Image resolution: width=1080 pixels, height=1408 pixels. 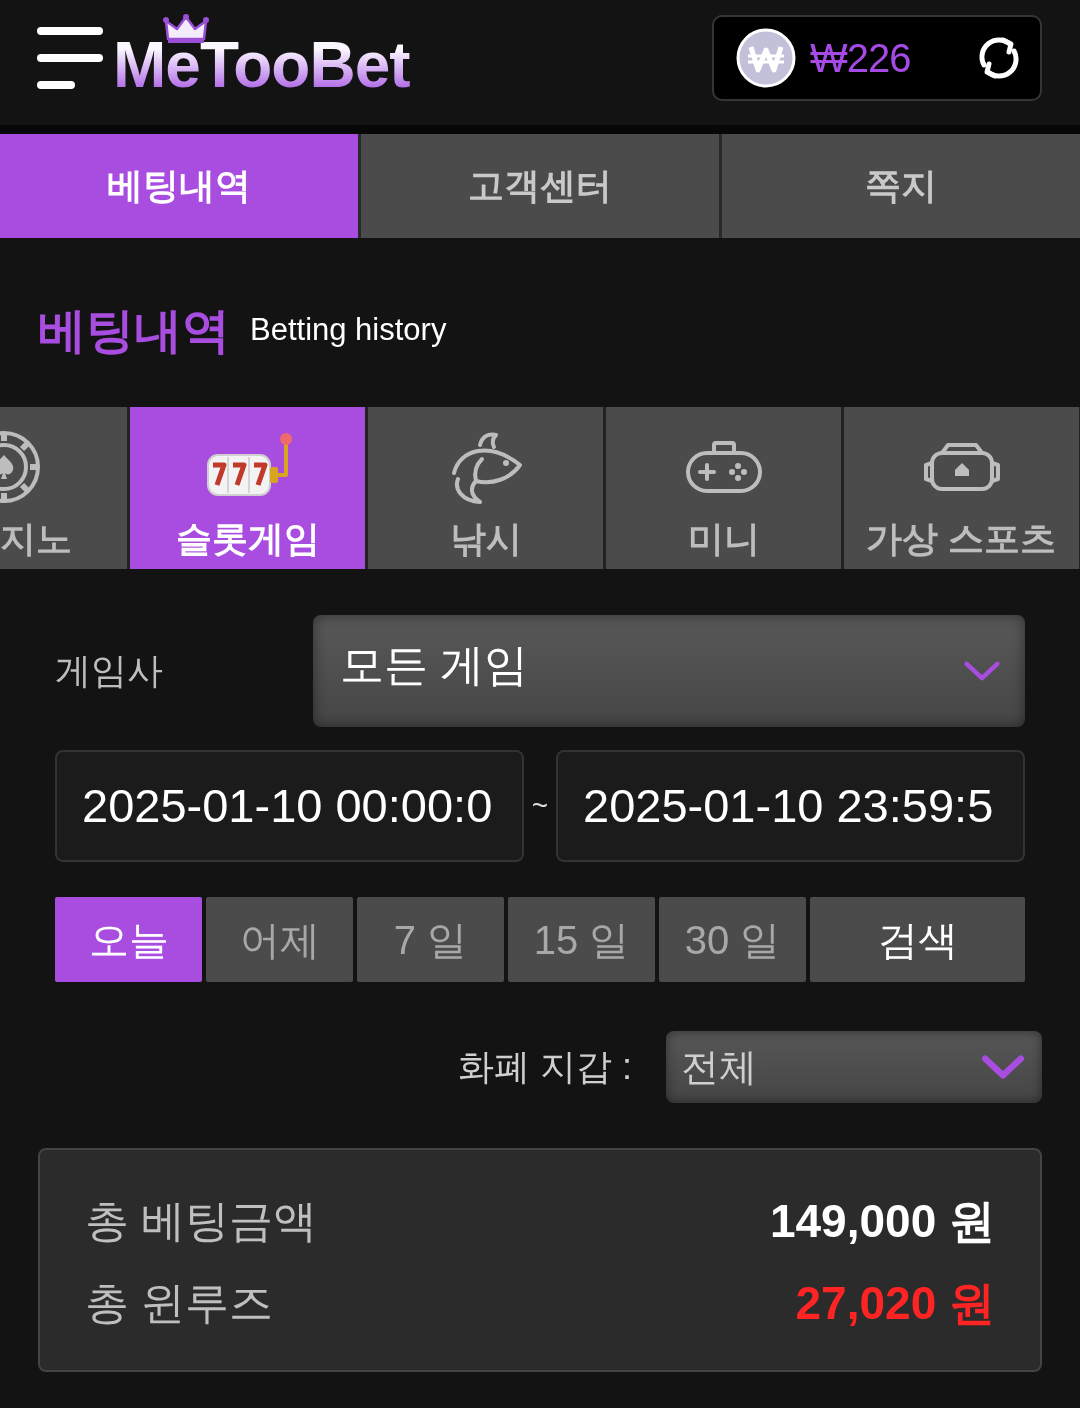 What do you see at coordinates (179, 186) in the screenshot?
I see `nav-tab: 베팅내역` at bounding box center [179, 186].